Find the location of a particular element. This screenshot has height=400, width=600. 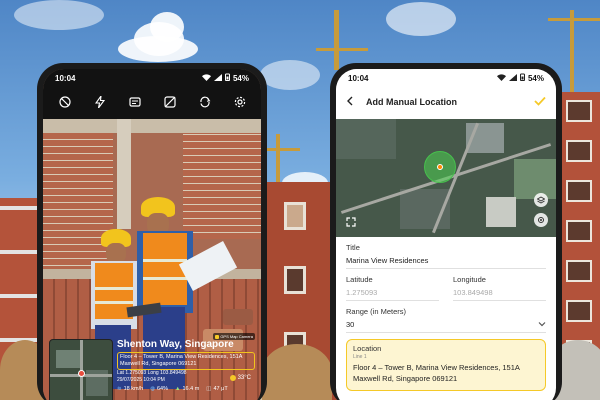

layers-icon is located at coordinates (541, 200).